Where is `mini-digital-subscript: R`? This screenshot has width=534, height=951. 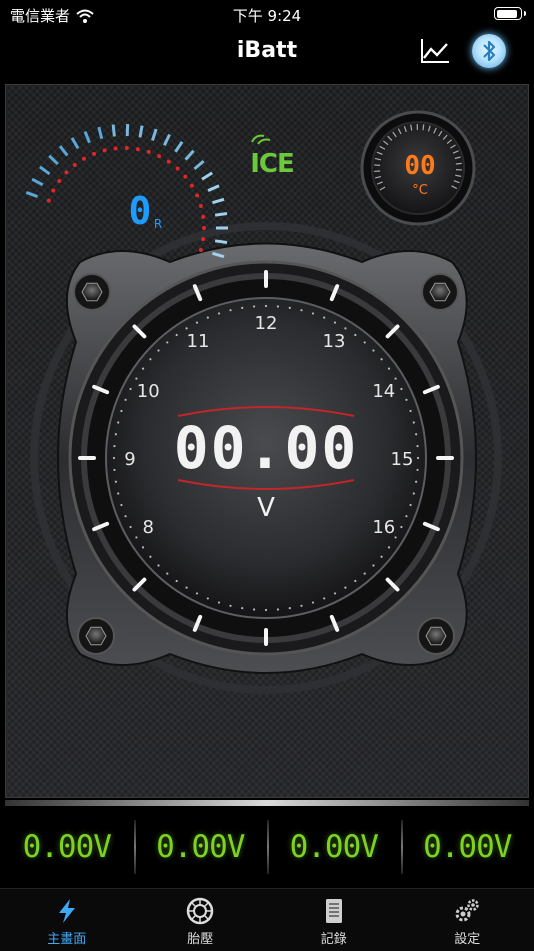
mini-digital-subscript: R is located at coordinates (158, 224).